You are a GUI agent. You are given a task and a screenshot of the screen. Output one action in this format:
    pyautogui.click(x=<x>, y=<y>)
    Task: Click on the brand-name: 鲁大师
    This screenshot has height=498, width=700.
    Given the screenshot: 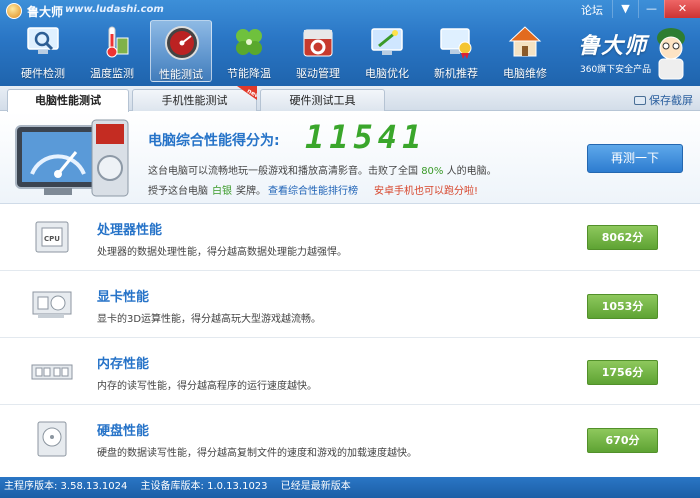 What is the action you would take?
    pyautogui.click(x=613, y=46)
    